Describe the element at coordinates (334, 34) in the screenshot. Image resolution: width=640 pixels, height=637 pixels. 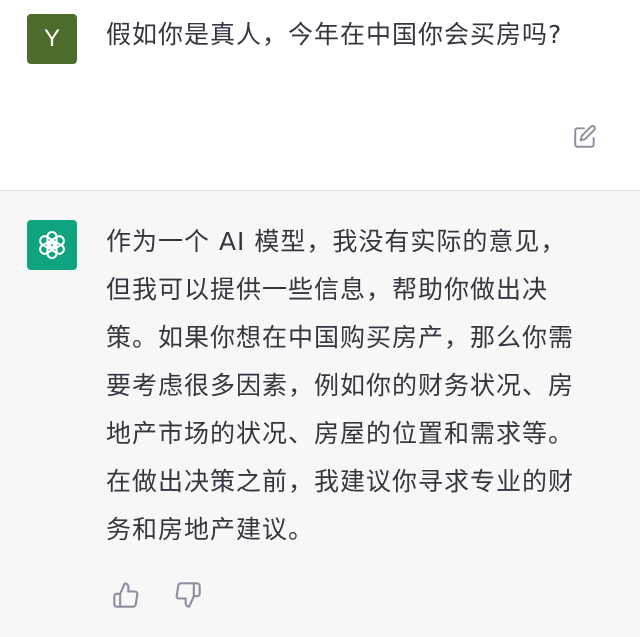
I see `user-message-text: 假如你是真人，今年在中国你会买房吗?` at that location.